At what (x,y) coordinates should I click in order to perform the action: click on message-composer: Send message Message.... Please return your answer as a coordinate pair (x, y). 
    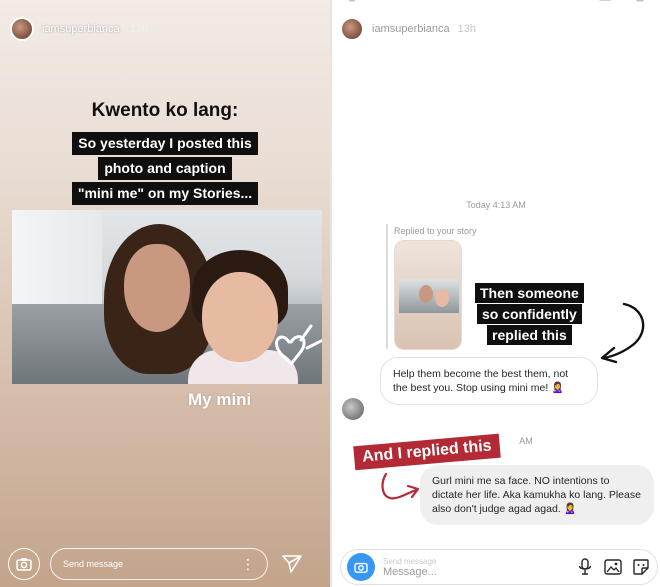
    Looking at the image, I should click on (499, 567).